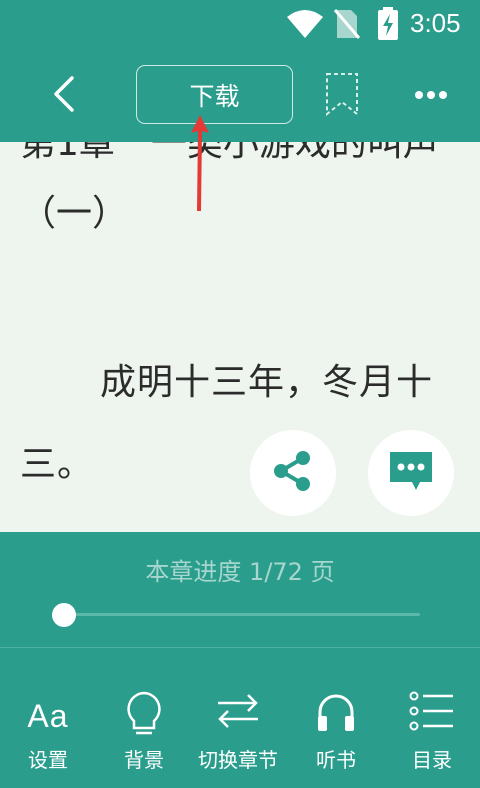  I want to click on bookmark-button, so click(342, 94).